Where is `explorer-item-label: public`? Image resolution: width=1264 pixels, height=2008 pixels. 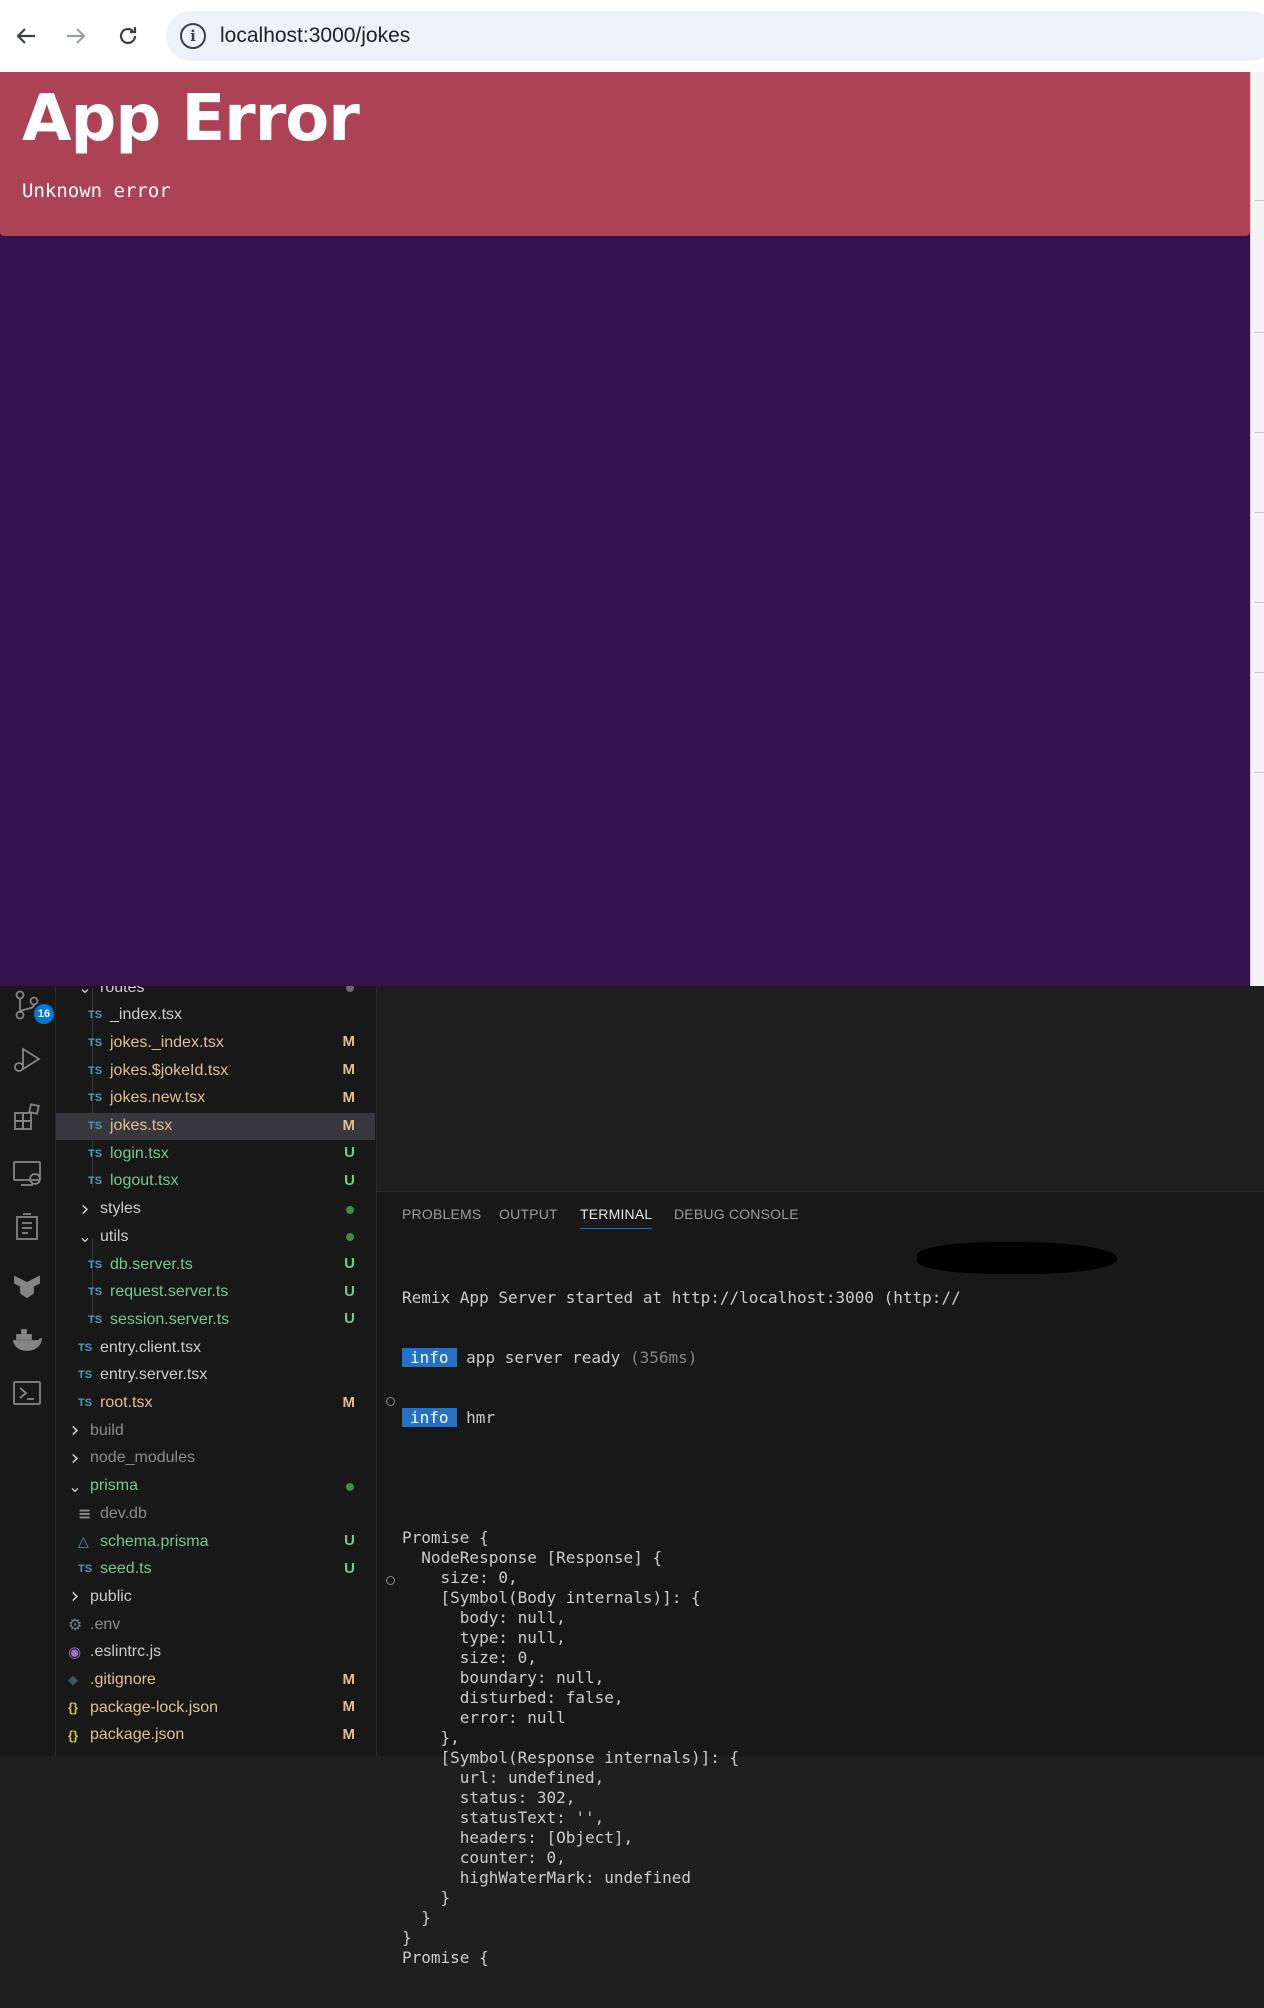
explorer-item-label: public is located at coordinates (111, 1596).